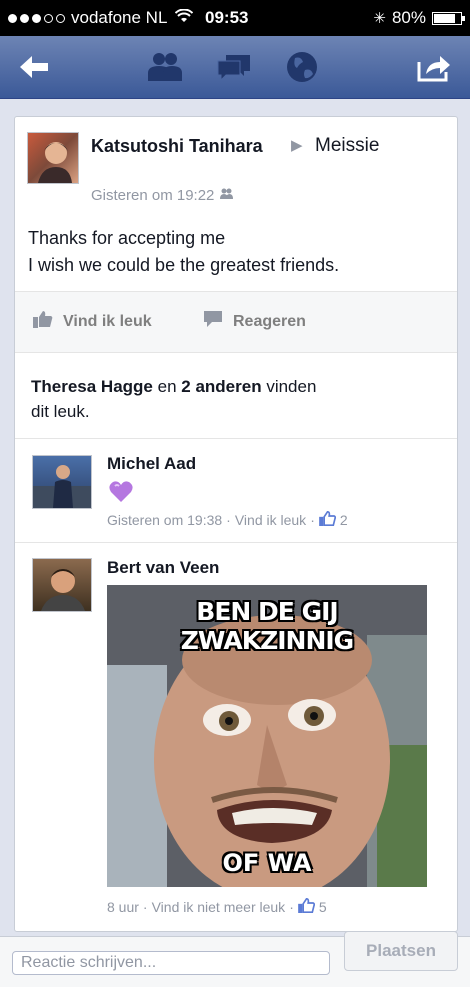  What do you see at coordinates (434, 67) in the screenshot?
I see `share-icon` at bounding box center [434, 67].